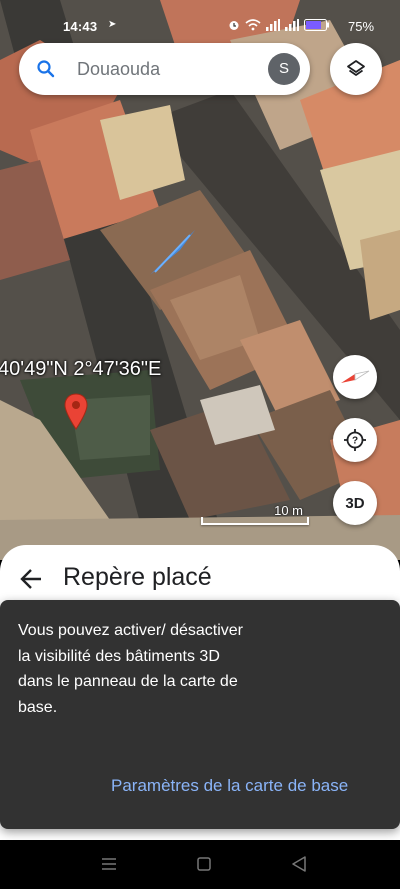 This screenshot has width=400, height=889. Describe the element at coordinates (255, 521) in the screenshot. I see `scale-line` at that location.